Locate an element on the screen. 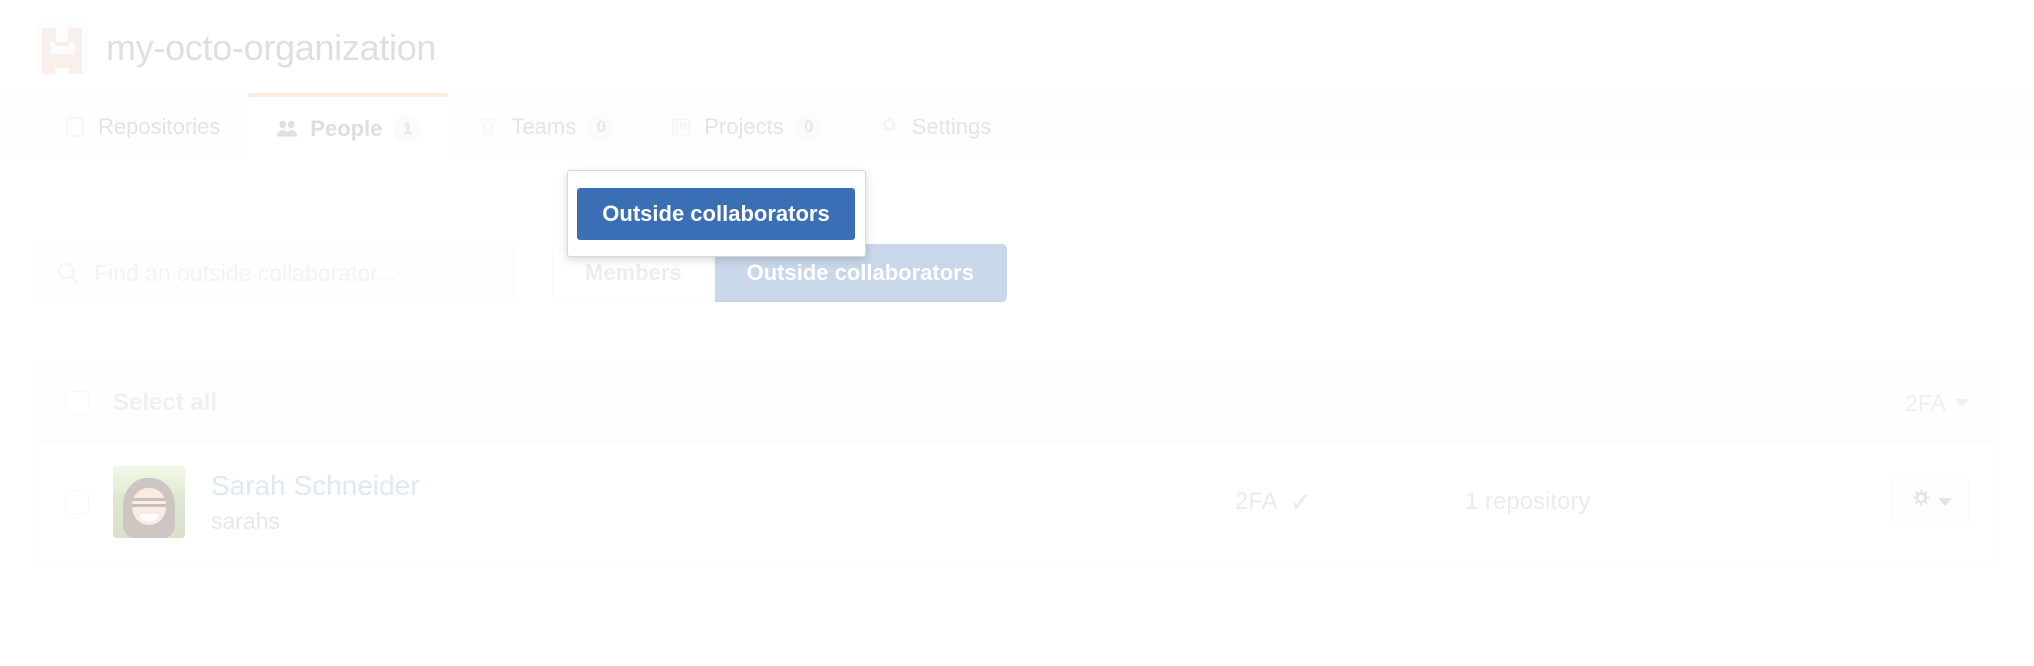 The height and width of the screenshot is (666, 2034). row-actions-button is located at coordinates (1930, 502).